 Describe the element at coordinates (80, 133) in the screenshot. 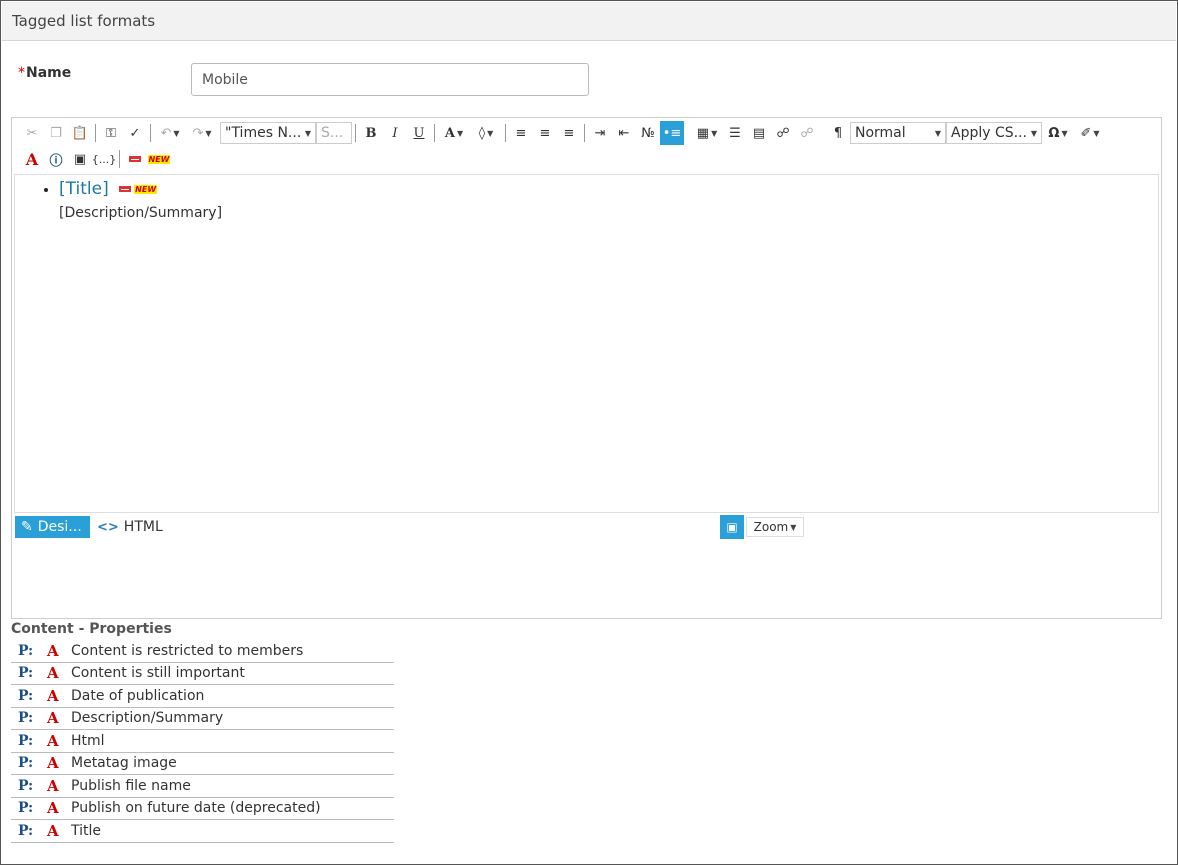

I see `paste-icon: 📋` at that location.